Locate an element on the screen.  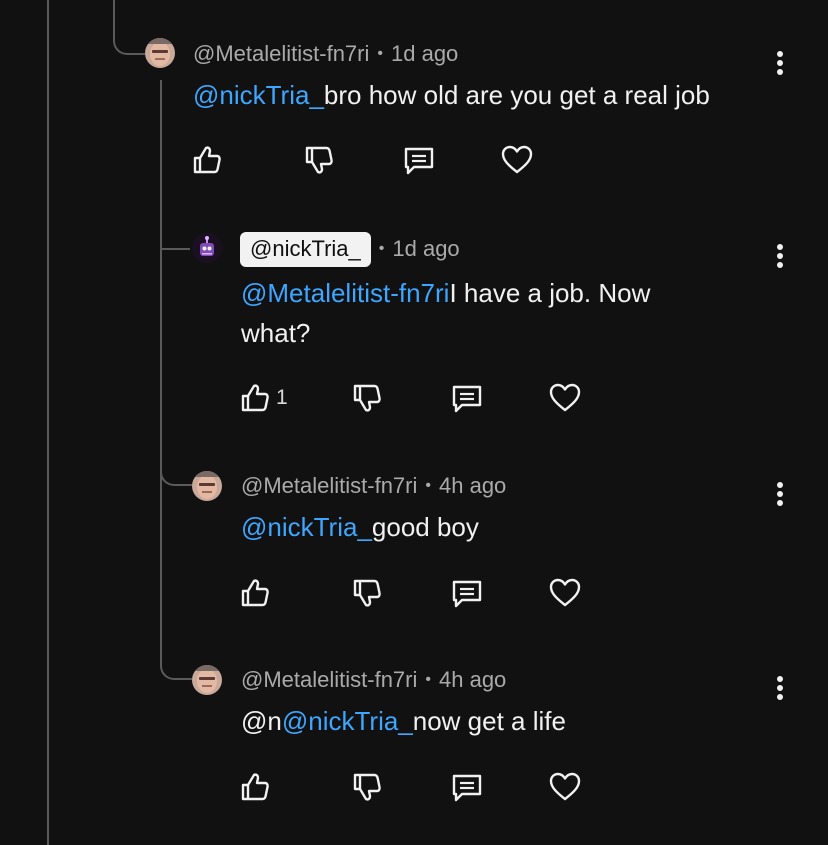
comment-line: @Metalelitist-fn7riI have a job. Now is located at coordinates (481, 293).